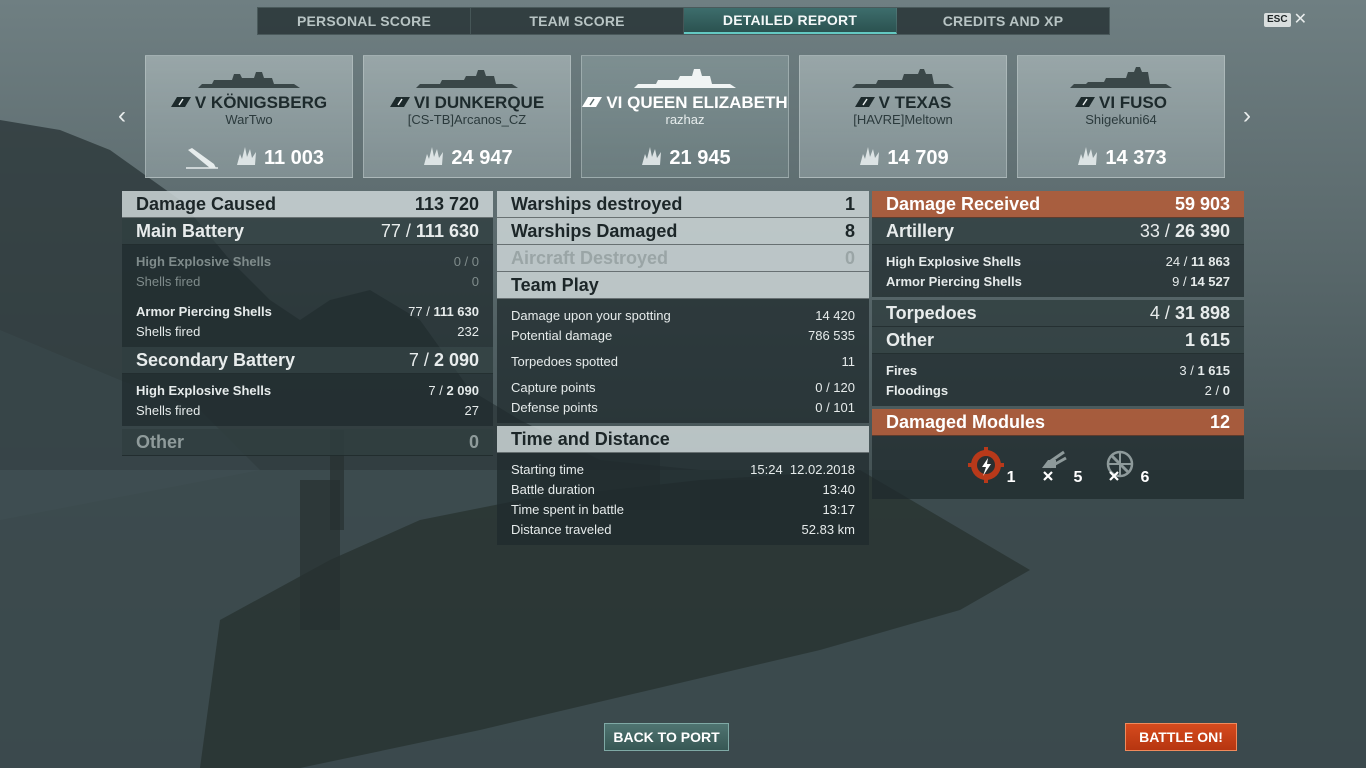  I want to click on mb-ap-label: Armor Piercing Shells, so click(204, 311).